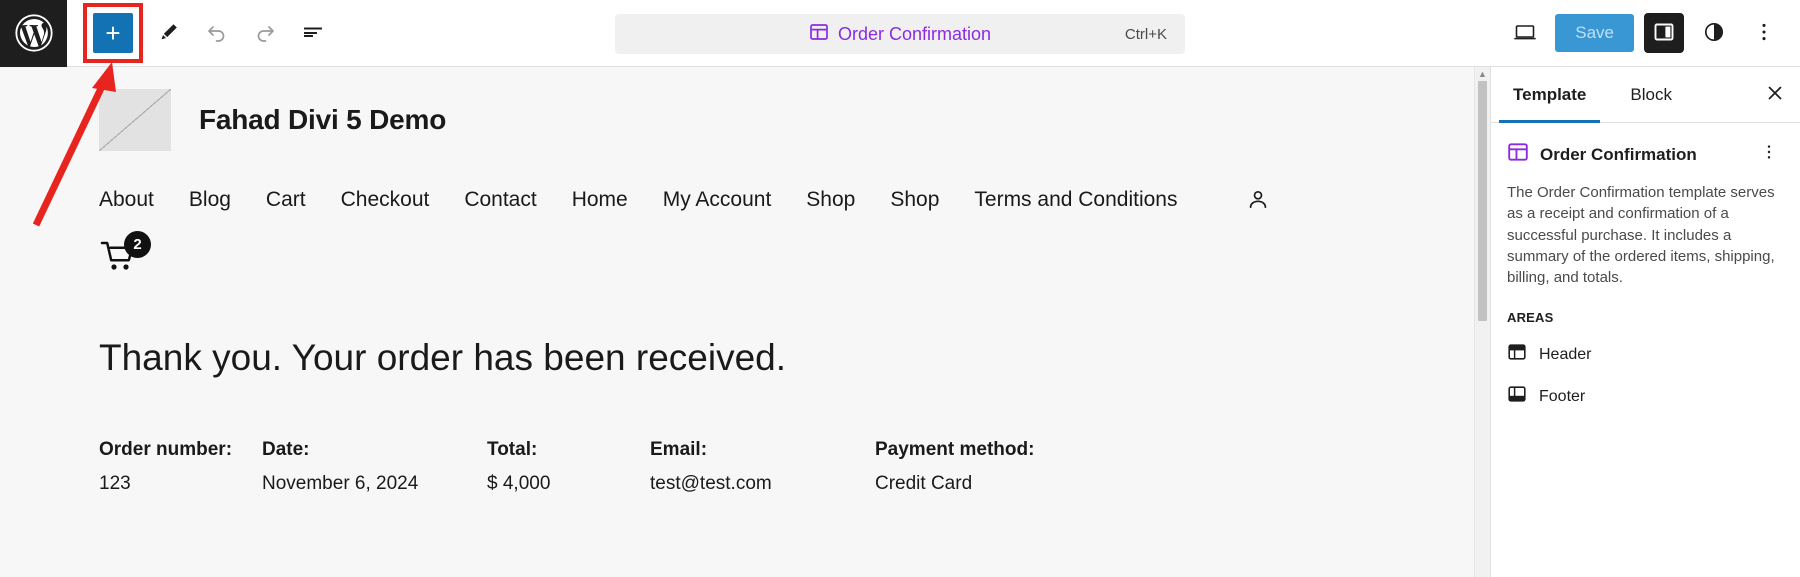 The image size is (1800, 577). Describe the element at coordinates (762, 467) in the screenshot. I see `order-detail-email: Email: test@test.com` at that location.